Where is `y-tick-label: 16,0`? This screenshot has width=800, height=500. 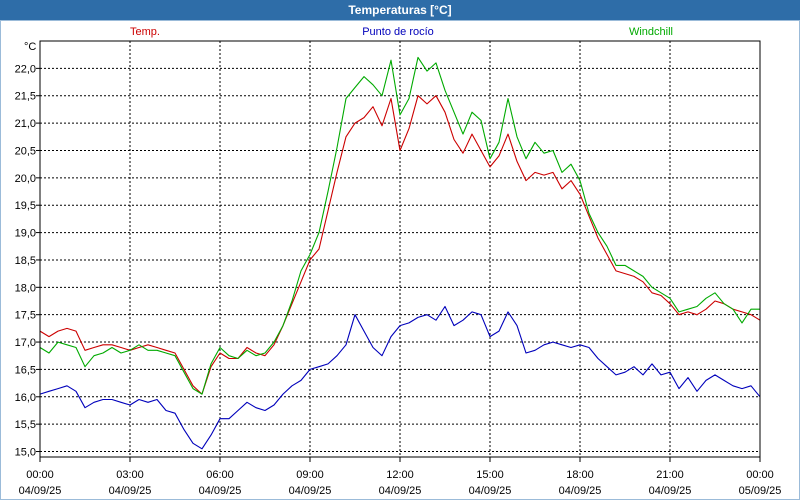
y-tick-label: 16,0 is located at coordinates (25, 398).